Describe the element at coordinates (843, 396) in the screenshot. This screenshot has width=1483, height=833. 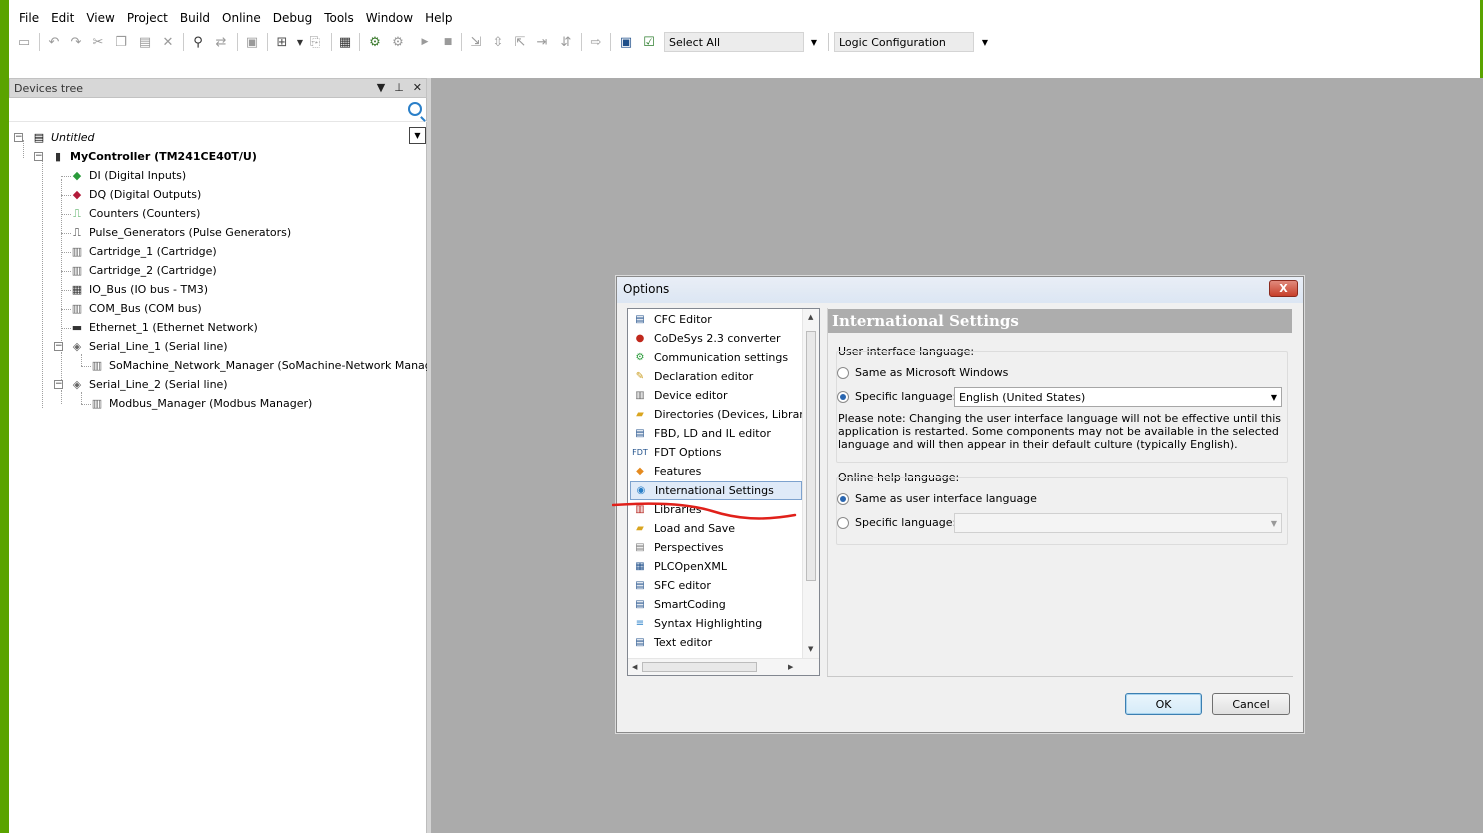
I see `radio-specific-language` at that location.